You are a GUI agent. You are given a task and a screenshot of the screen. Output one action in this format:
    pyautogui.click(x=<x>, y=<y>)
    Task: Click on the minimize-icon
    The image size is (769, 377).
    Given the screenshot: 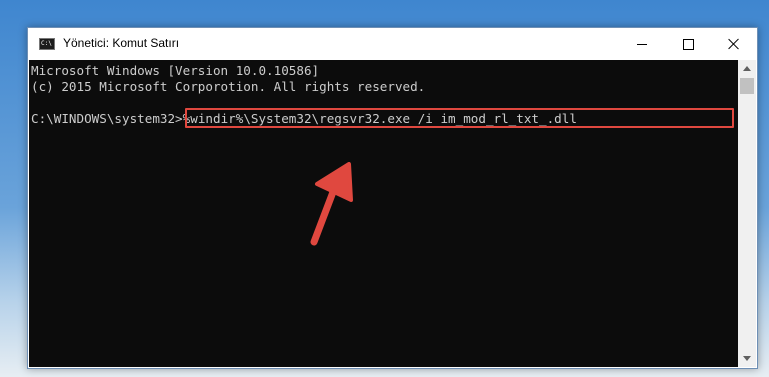 What is the action you would take?
    pyautogui.click(x=642, y=44)
    